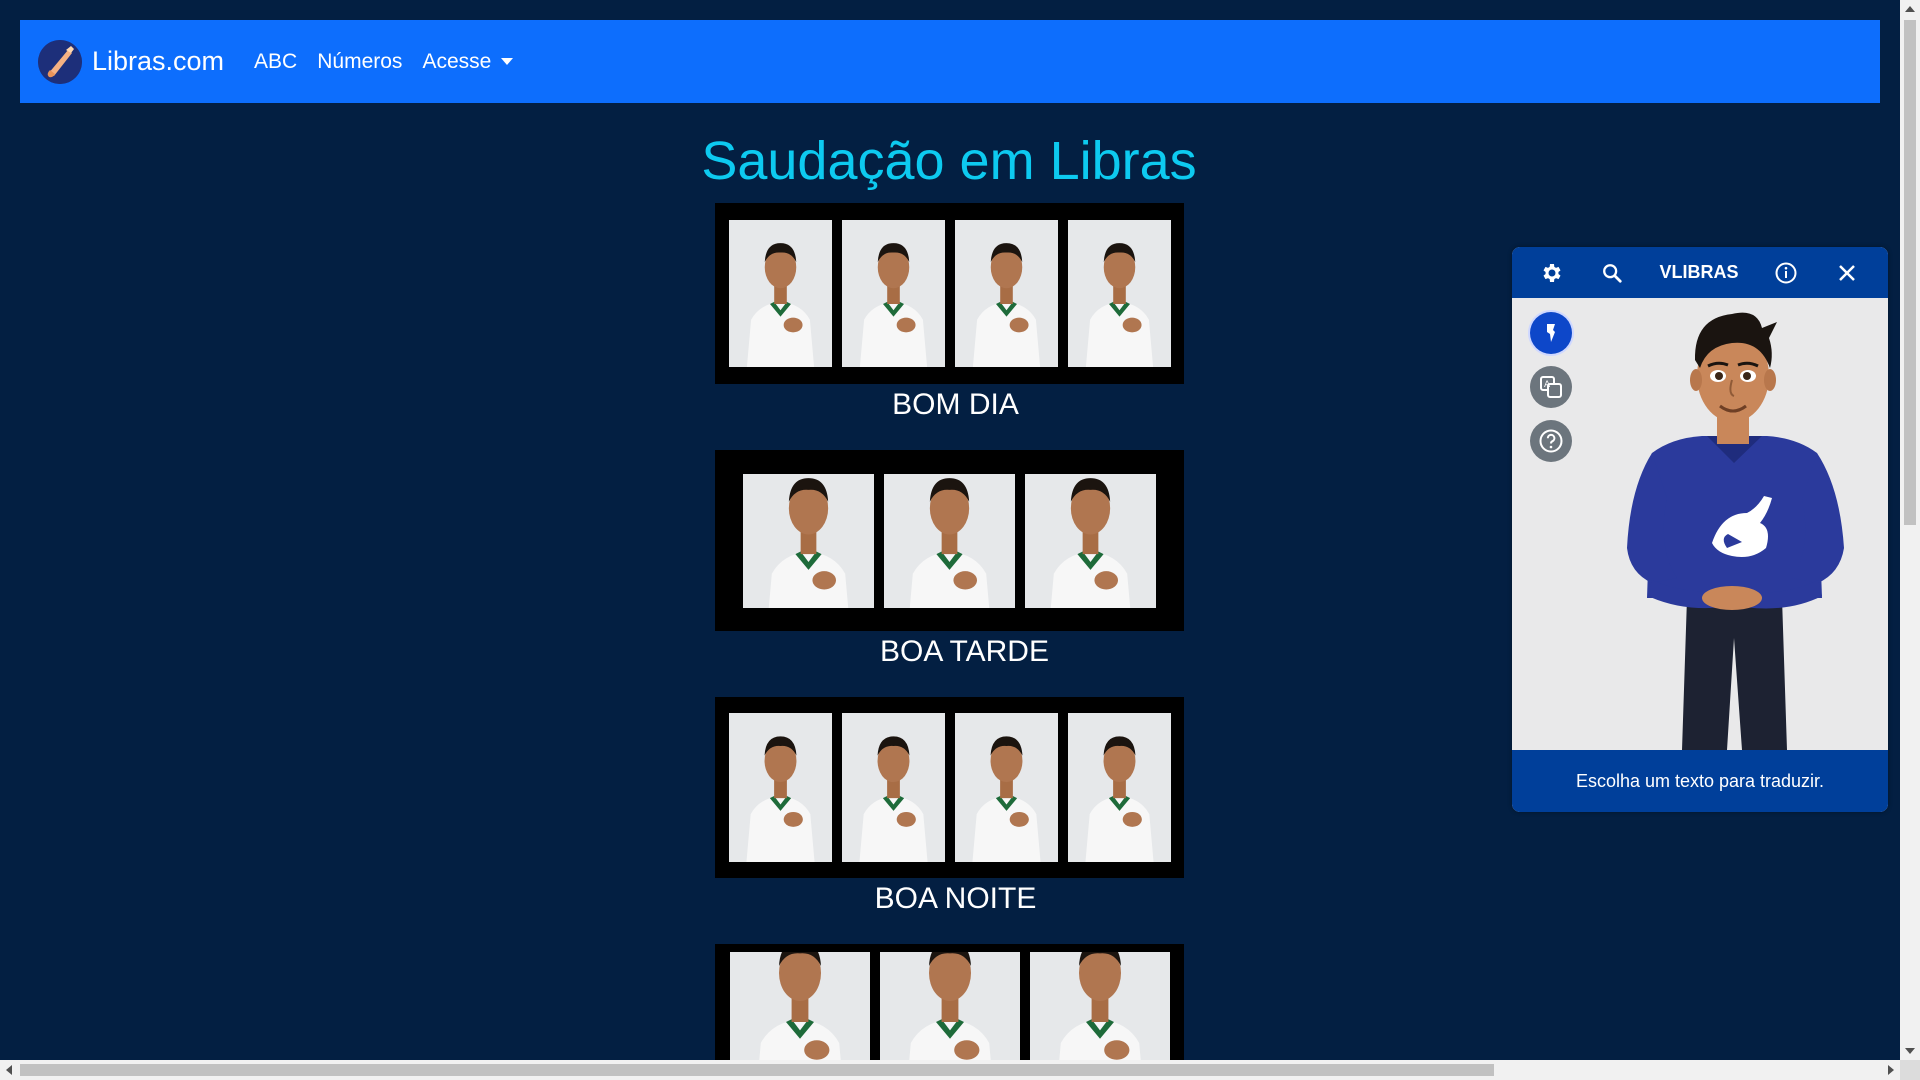 This screenshot has width=1920, height=1080. What do you see at coordinates (457, 61) in the screenshot?
I see `dropdown-label: Acesse` at bounding box center [457, 61].